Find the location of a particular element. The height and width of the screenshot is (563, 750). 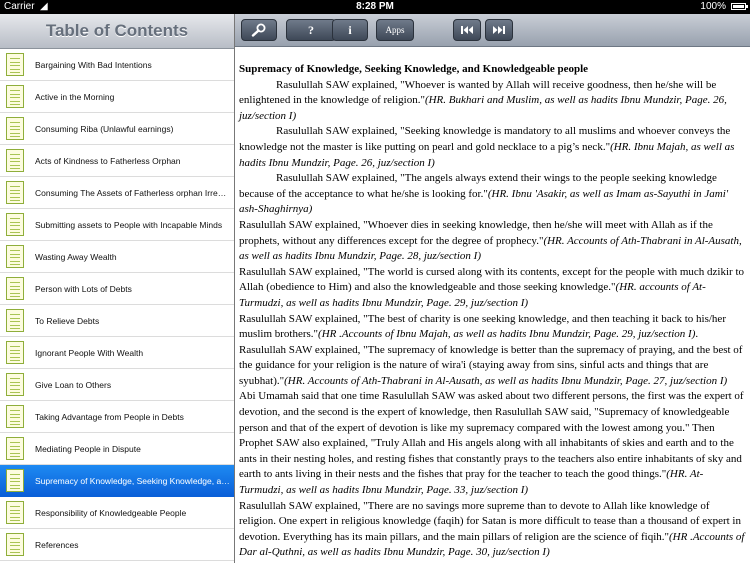

toc-item: Wasting Away Wealth is located at coordinates (117, 257).